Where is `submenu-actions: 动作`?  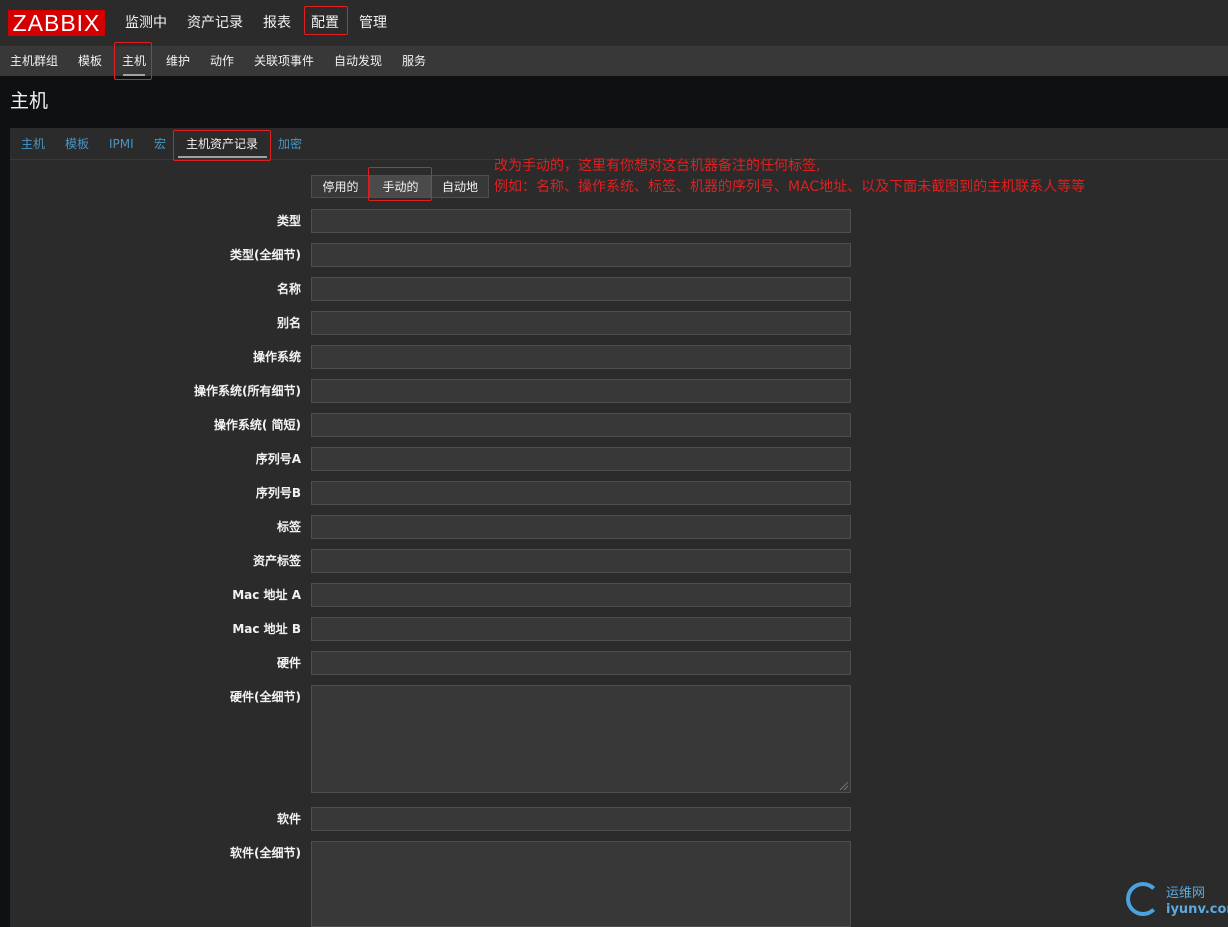
submenu-actions: 动作 is located at coordinates (222, 61).